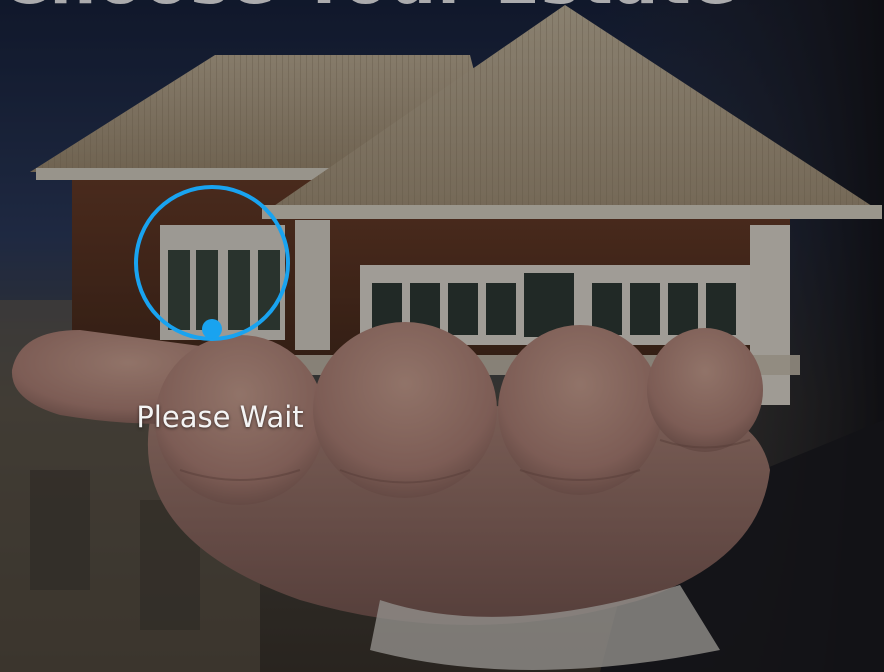 This screenshot has width=884, height=672. I want to click on loading-spinner, so click(212, 265).